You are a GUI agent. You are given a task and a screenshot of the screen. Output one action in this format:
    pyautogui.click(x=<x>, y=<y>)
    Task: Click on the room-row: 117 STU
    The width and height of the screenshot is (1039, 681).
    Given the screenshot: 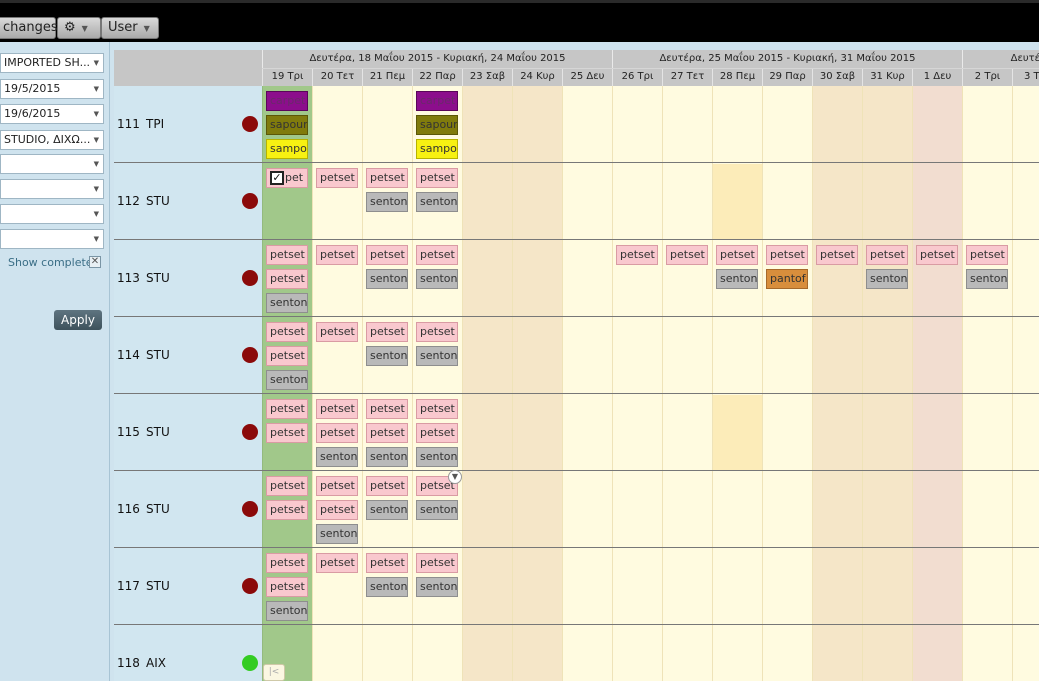 What is the action you would take?
    pyautogui.click(x=188, y=586)
    